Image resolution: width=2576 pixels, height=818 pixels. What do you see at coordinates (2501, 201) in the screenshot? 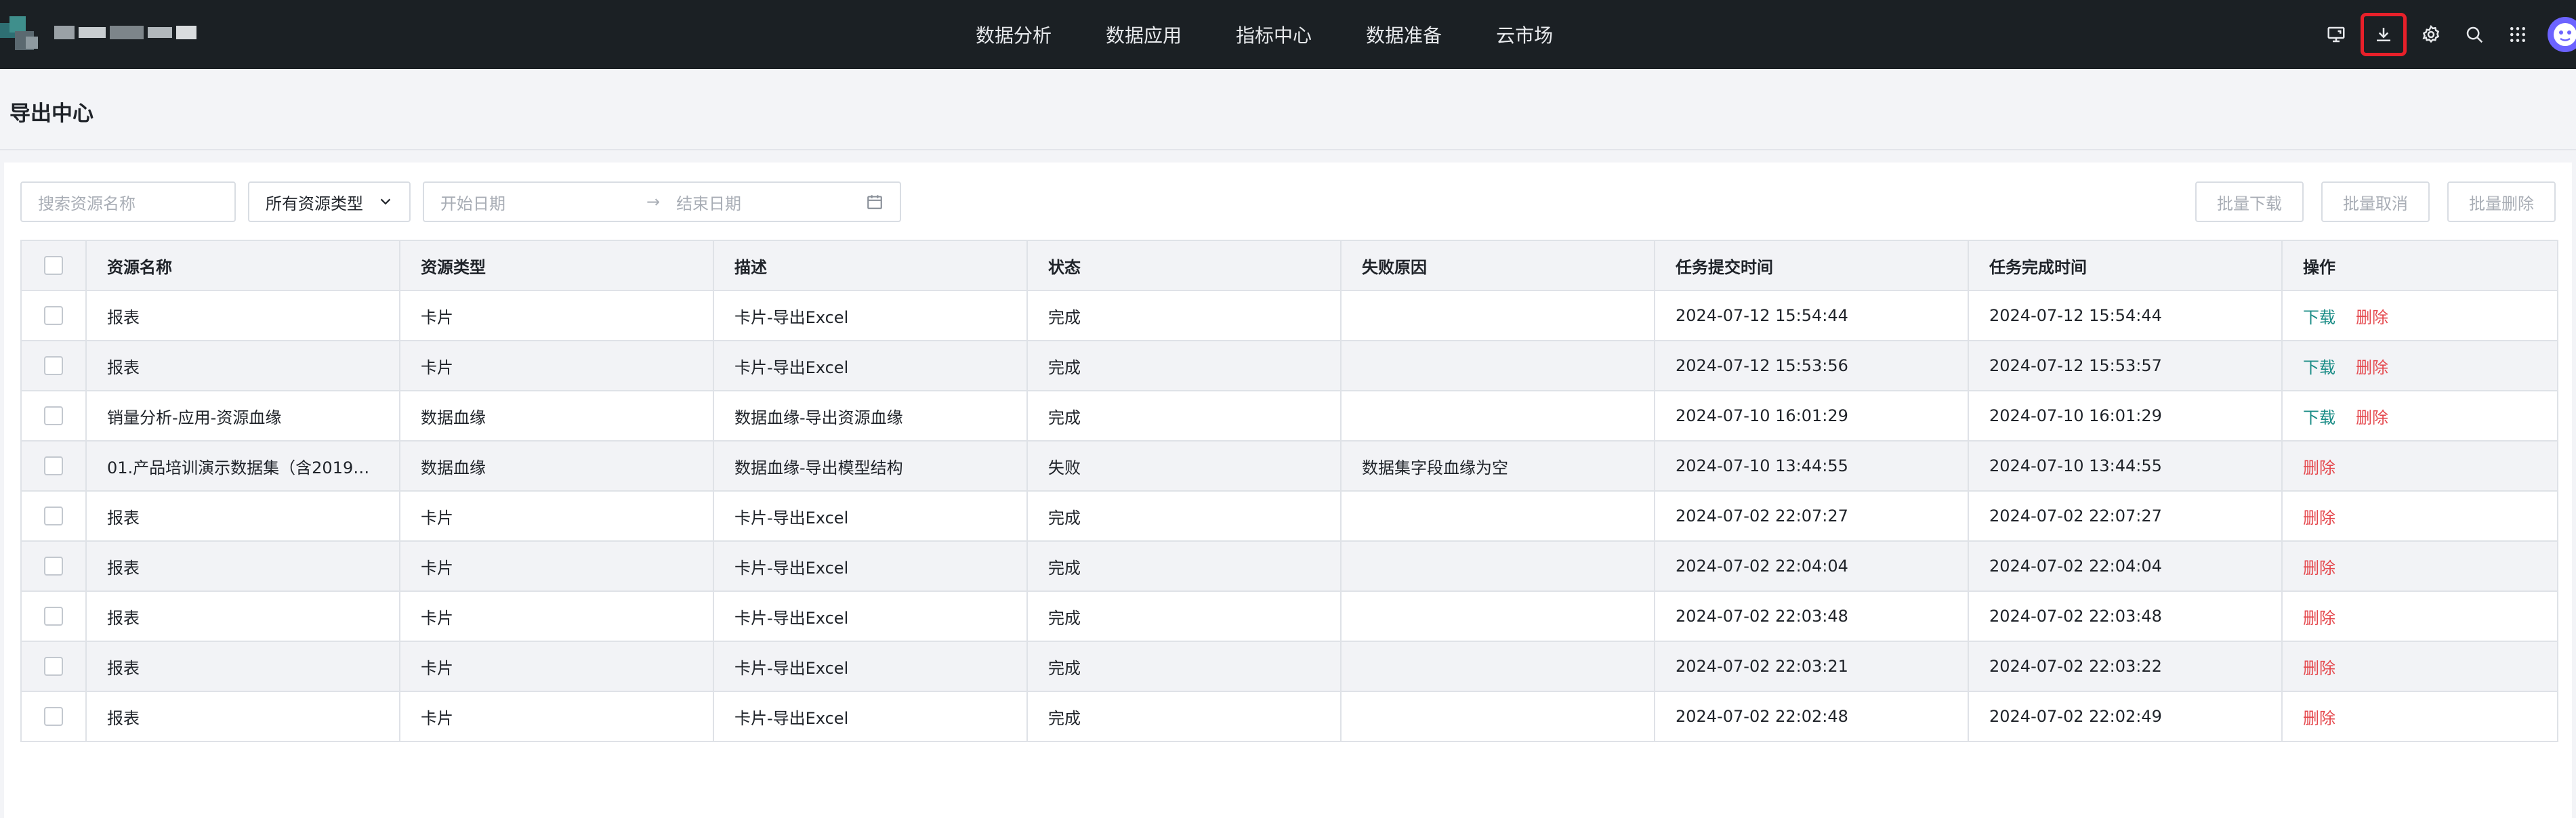
I see `batch-delete-button: 批量删除` at bounding box center [2501, 201].